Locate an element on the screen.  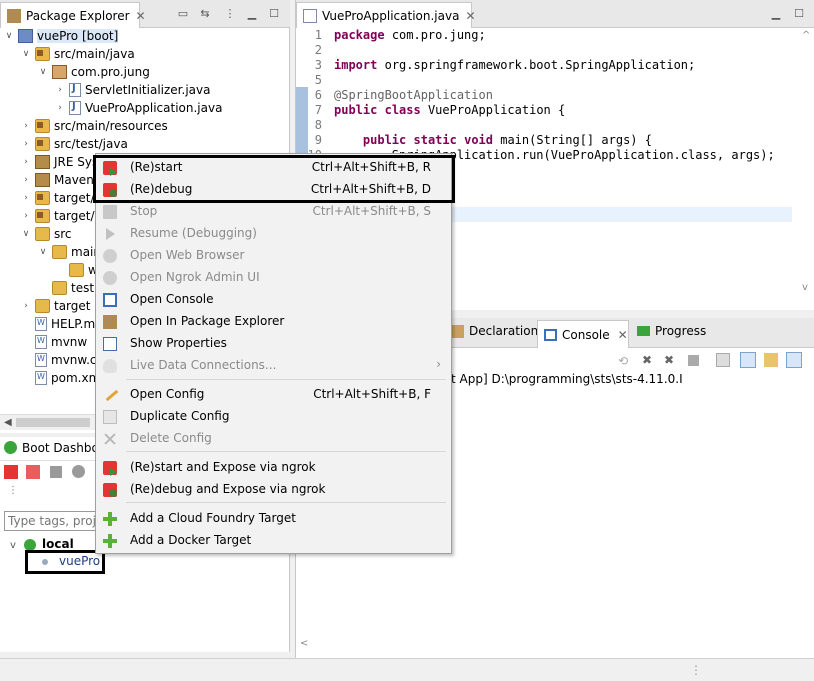
menu-item-live-data-connections: Live Data Connections... › is located at coordinates (273, 366).